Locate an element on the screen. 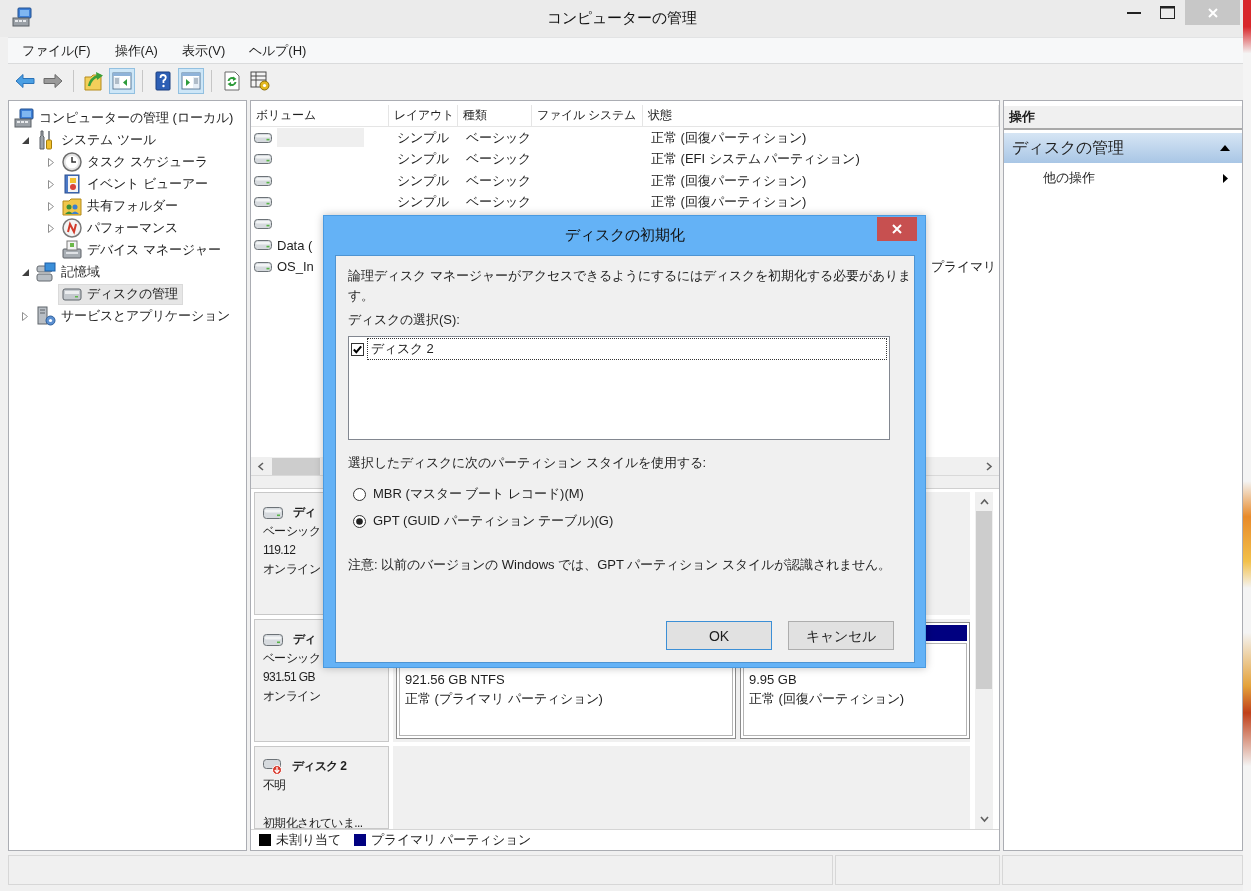  tree-item: ディスクの管理 is located at coordinates (120, 294).